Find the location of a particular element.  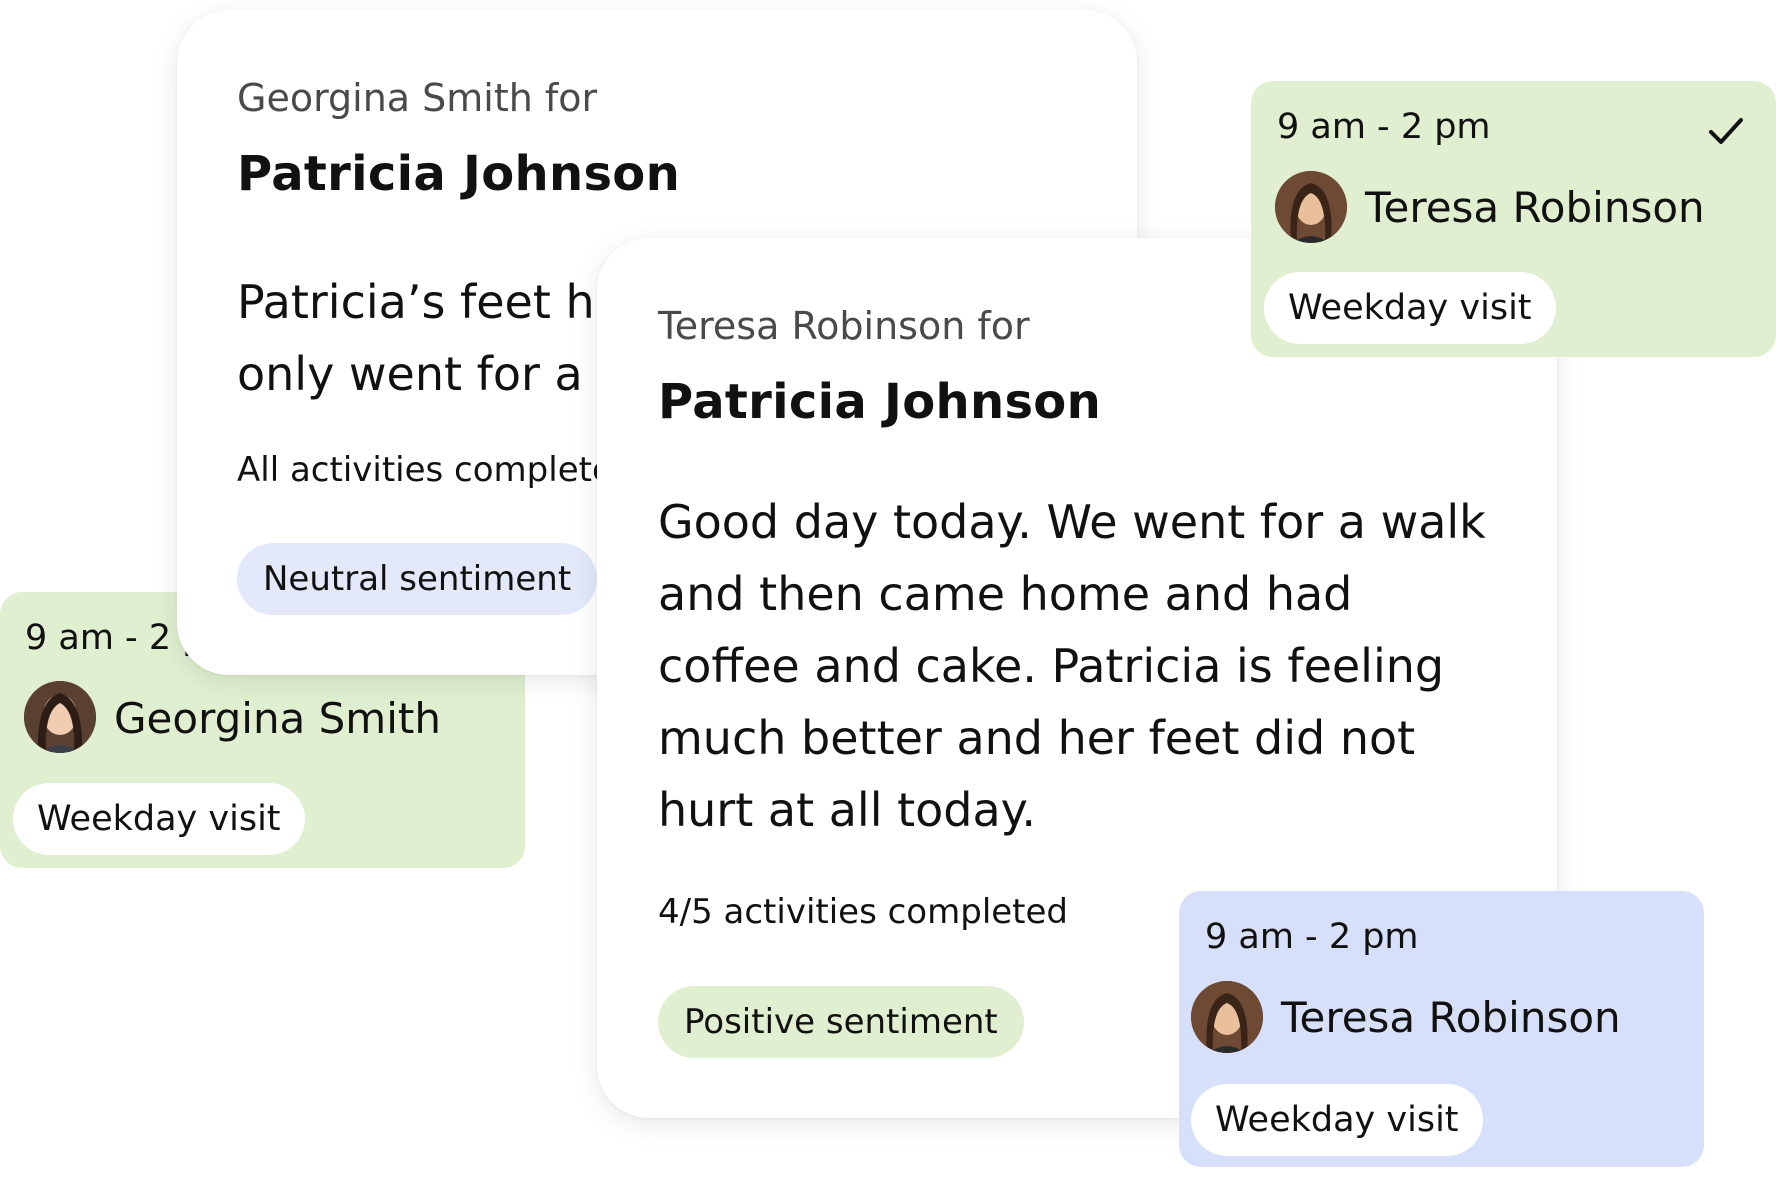

note-author: Georgina Smith for is located at coordinates (417, 98).